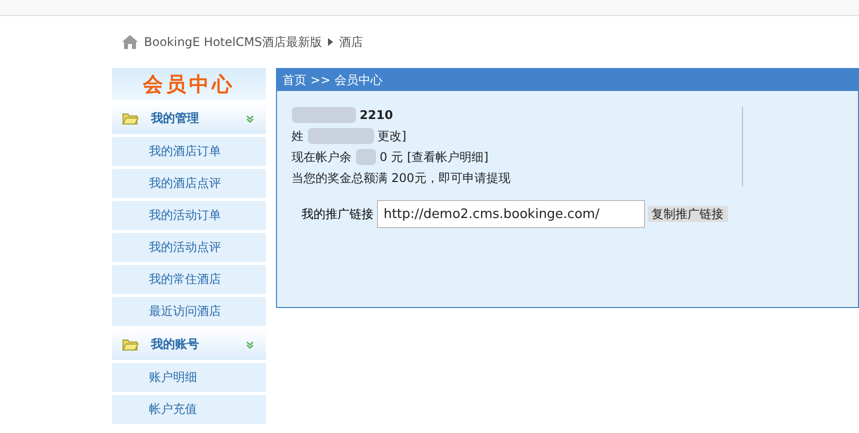 Image resolution: width=859 pixels, height=433 pixels. Describe the element at coordinates (189, 279) in the screenshot. I see `sidebar-item: 我的常住酒店` at that location.